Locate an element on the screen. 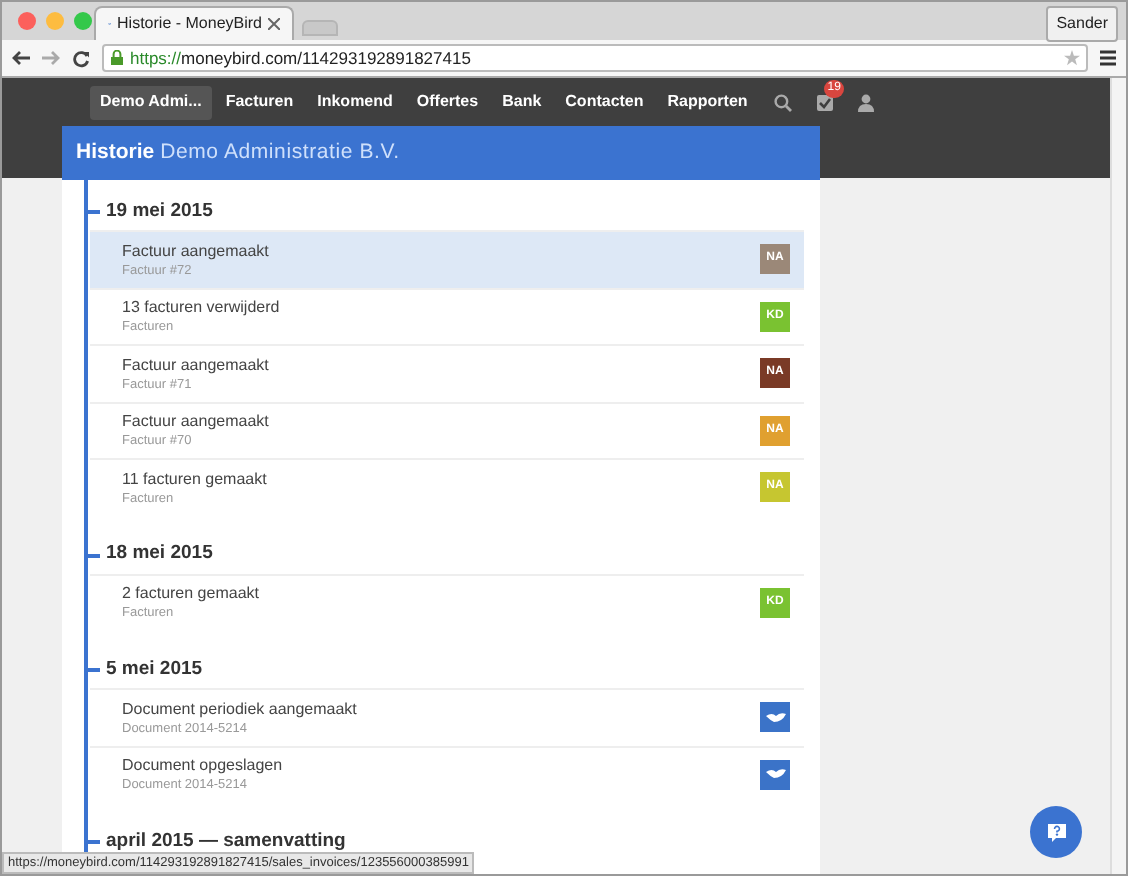 Image resolution: width=1128 pixels, height=876 pixels. entry-title: 13 facturen verwijderd is located at coordinates (202, 307).